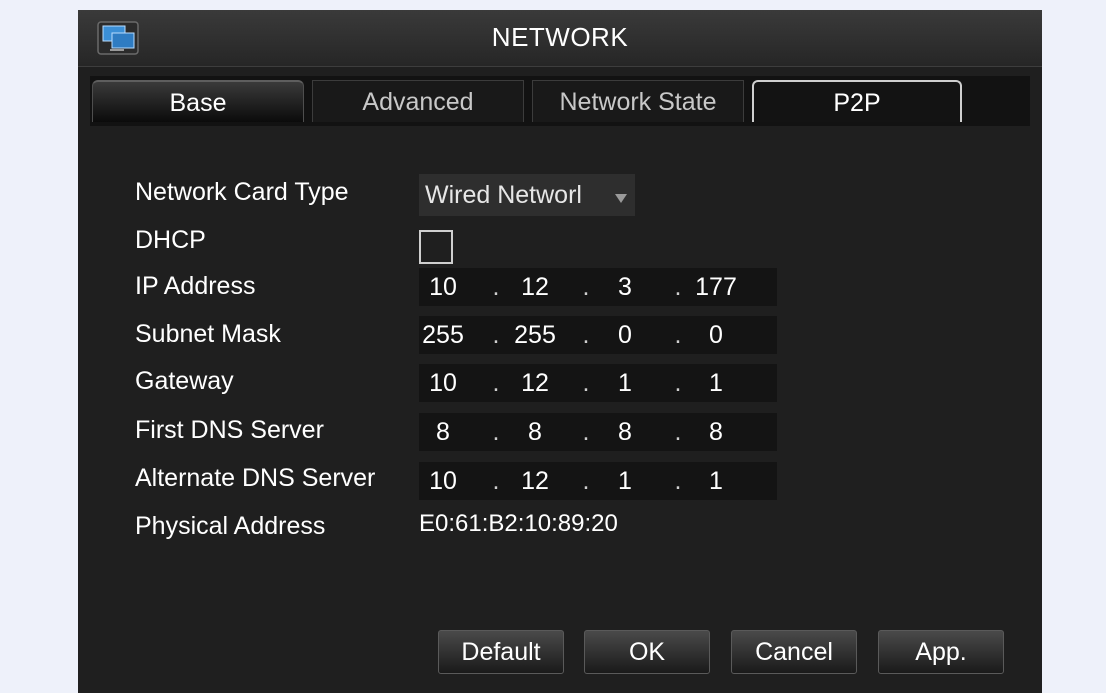 Image resolution: width=1106 pixels, height=693 pixels. What do you see at coordinates (443, 432) in the screenshot?
I see `first-dns-octet-1: 8` at bounding box center [443, 432].